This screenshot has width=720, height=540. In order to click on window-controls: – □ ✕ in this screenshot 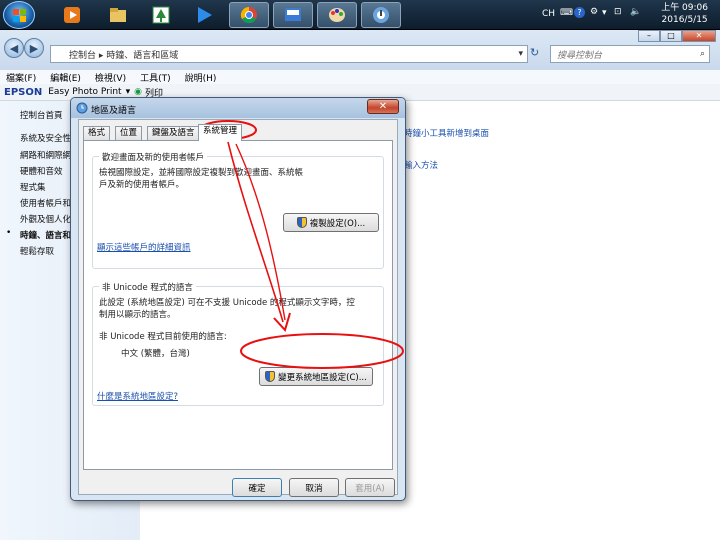, I will do `click(677, 36)`.